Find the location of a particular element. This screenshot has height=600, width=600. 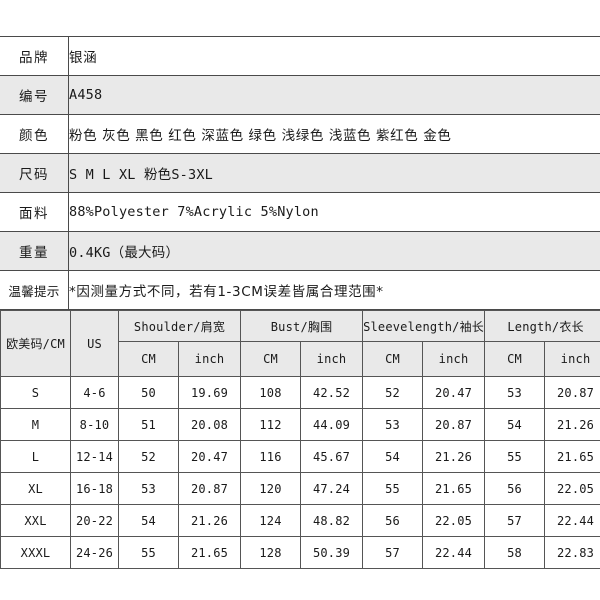

cell-length-inch: 20.87 is located at coordinates (572, 392).